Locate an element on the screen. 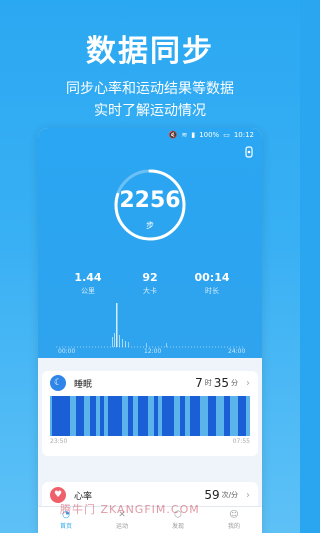 The width and height of the screenshot is (320, 533). sleep-minutes-unit: 分 is located at coordinates (234, 383).